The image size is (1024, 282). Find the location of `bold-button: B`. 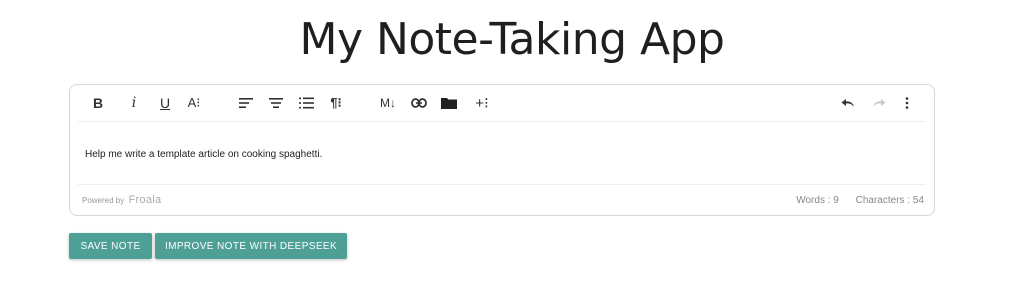

bold-button: B is located at coordinates (98, 103).